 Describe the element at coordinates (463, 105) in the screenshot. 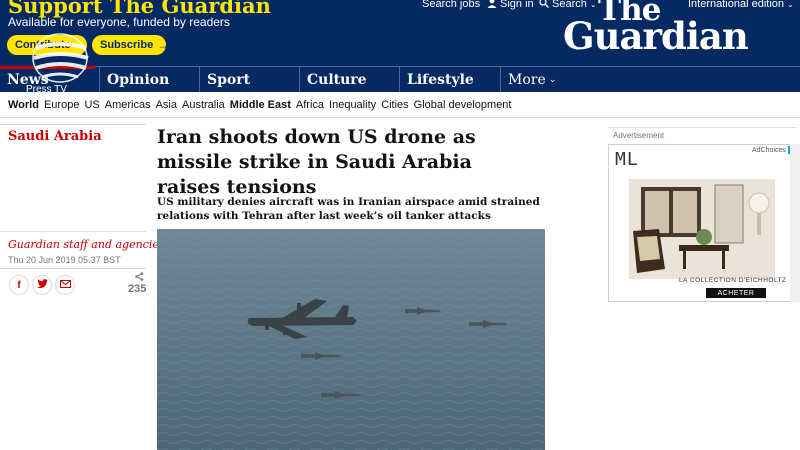

I see `subnav-global-development: Global development` at that location.